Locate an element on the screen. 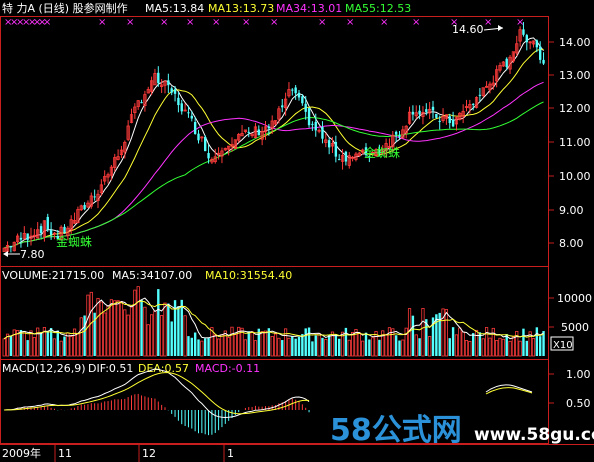 The width and height of the screenshot is (594, 462). dea-line is located at coordinates (157, 393).